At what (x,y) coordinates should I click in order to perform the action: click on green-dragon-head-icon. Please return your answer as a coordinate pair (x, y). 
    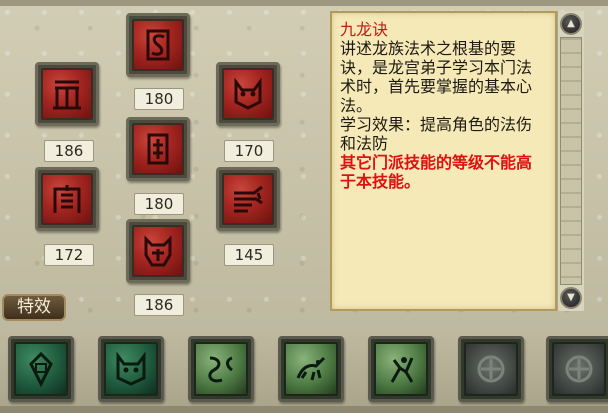
    Looking at the image, I should click on (131, 369).